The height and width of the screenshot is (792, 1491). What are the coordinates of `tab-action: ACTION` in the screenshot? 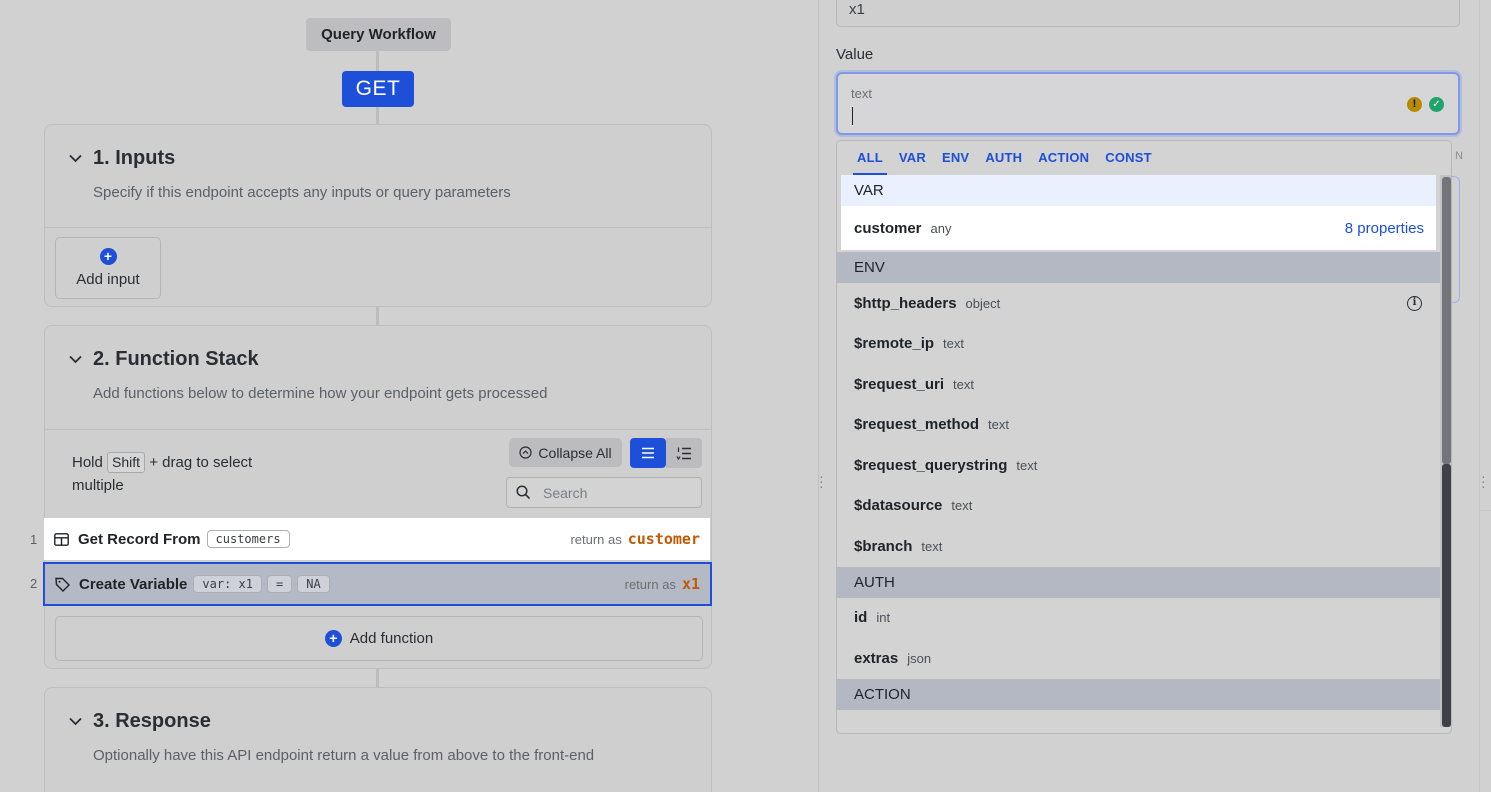 It's located at (1063, 158).